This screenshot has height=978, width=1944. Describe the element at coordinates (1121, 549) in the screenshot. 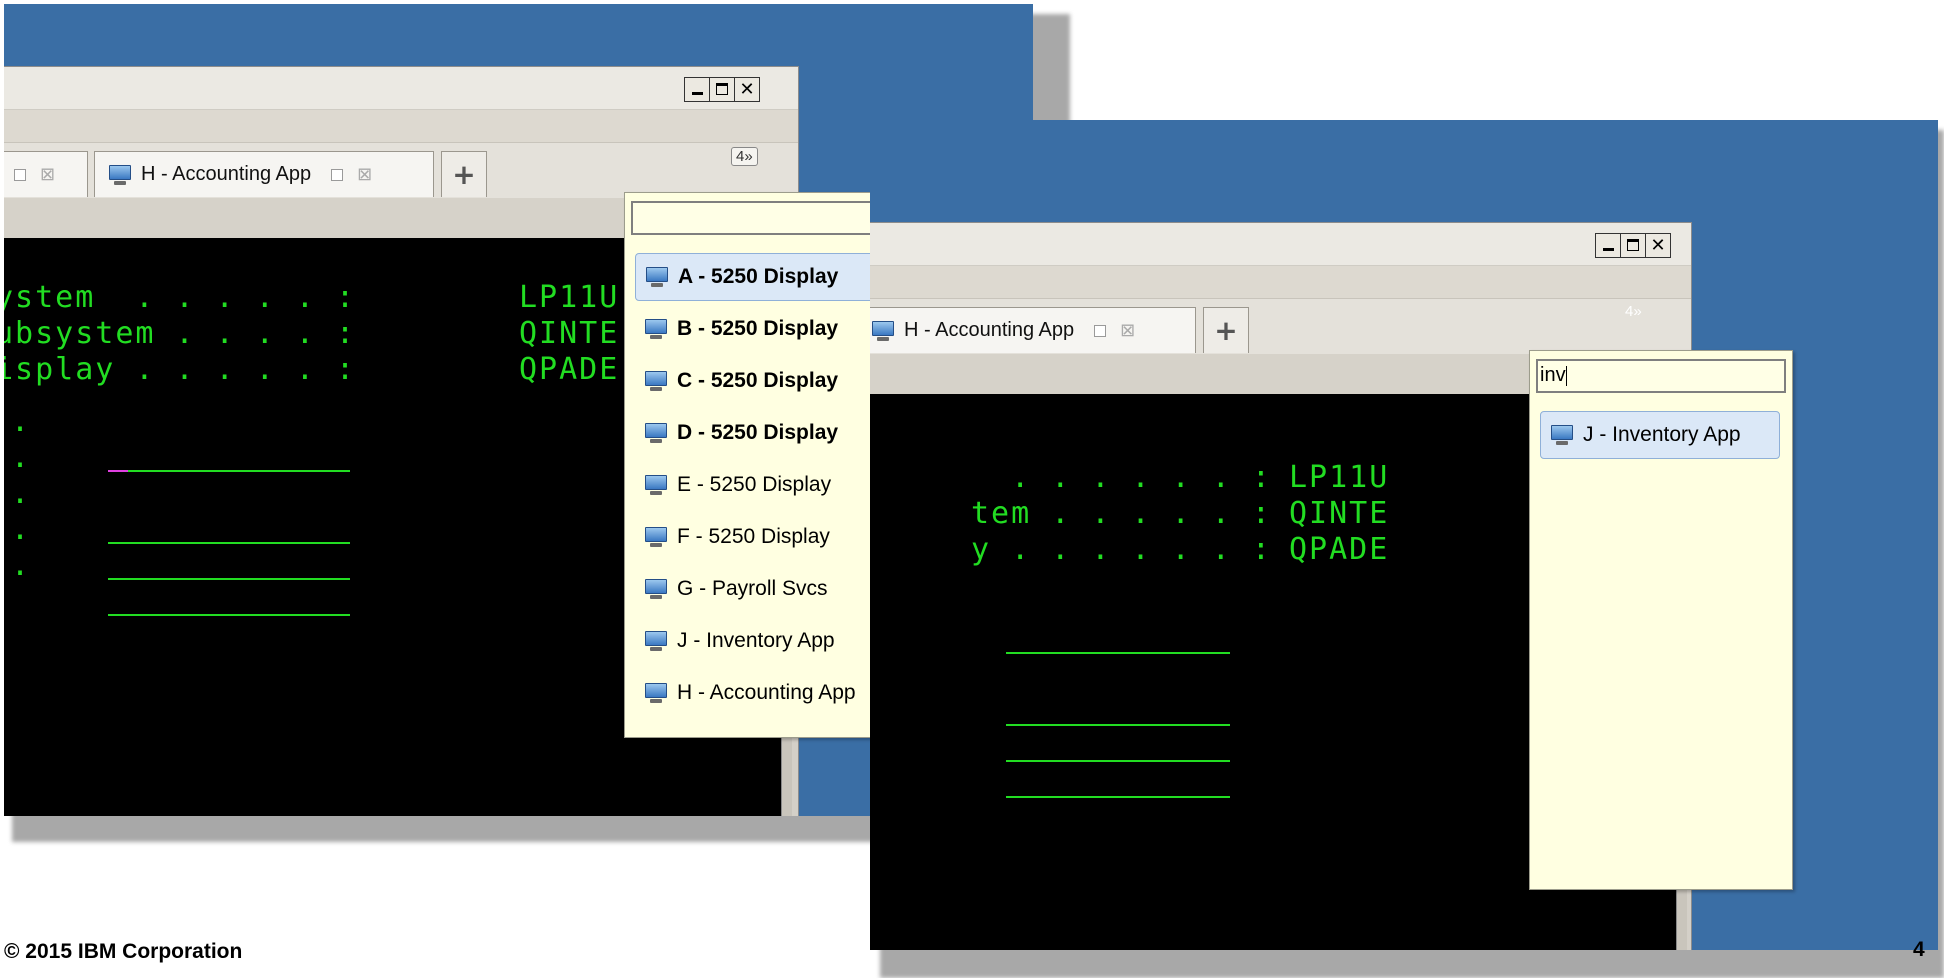

I see `terminal-row-label: y . . . . . . :` at that location.